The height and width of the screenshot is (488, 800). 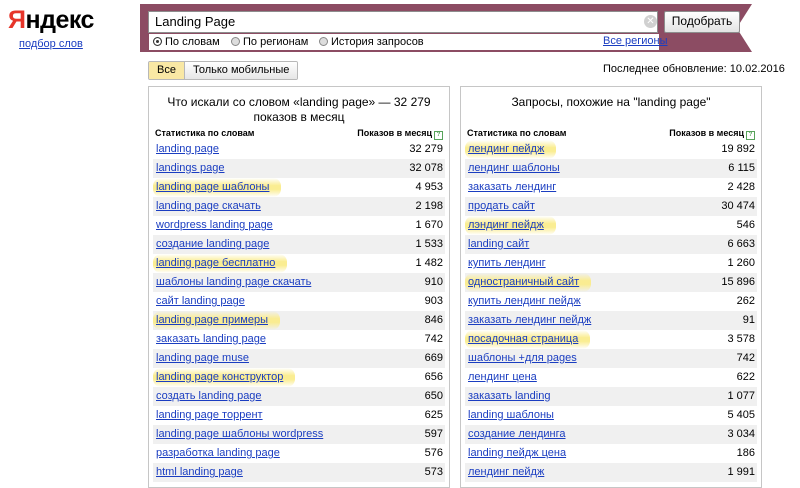 What do you see at coordinates (239, 434) in the screenshot?
I see `keyword-link: landing page шаблоны wordpress` at bounding box center [239, 434].